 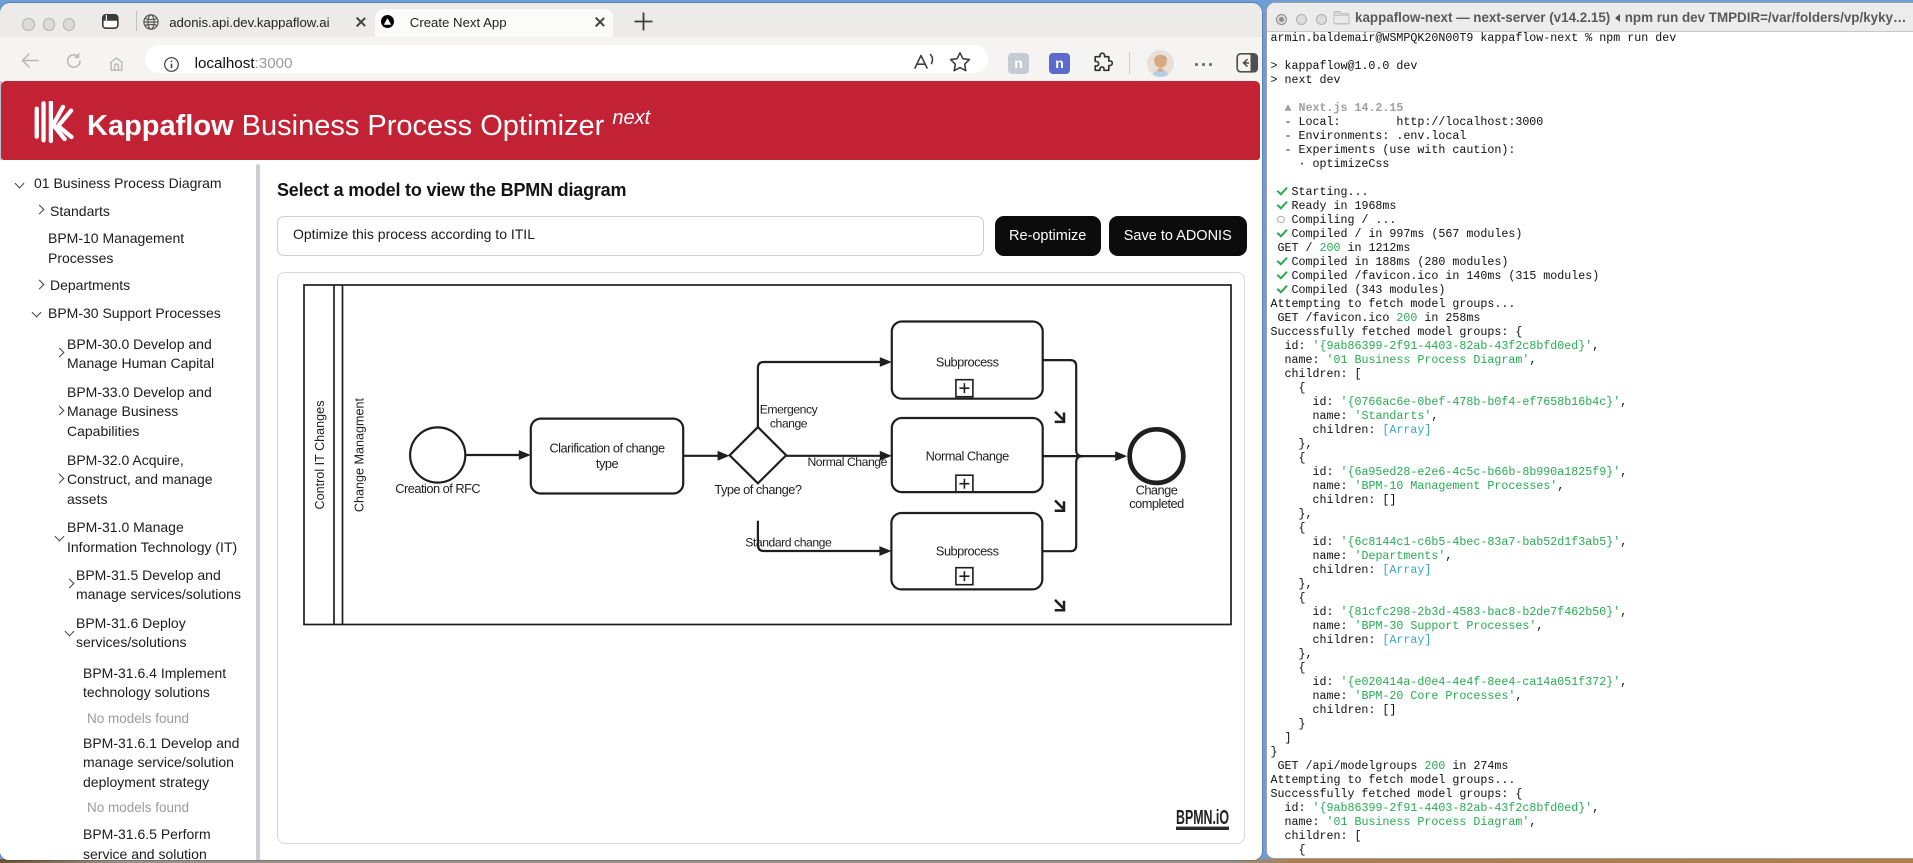 What do you see at coordinates (437, 488) in the screenshot?
I see `svg-text: Creation of RFC` at bounding box center [437, 488].